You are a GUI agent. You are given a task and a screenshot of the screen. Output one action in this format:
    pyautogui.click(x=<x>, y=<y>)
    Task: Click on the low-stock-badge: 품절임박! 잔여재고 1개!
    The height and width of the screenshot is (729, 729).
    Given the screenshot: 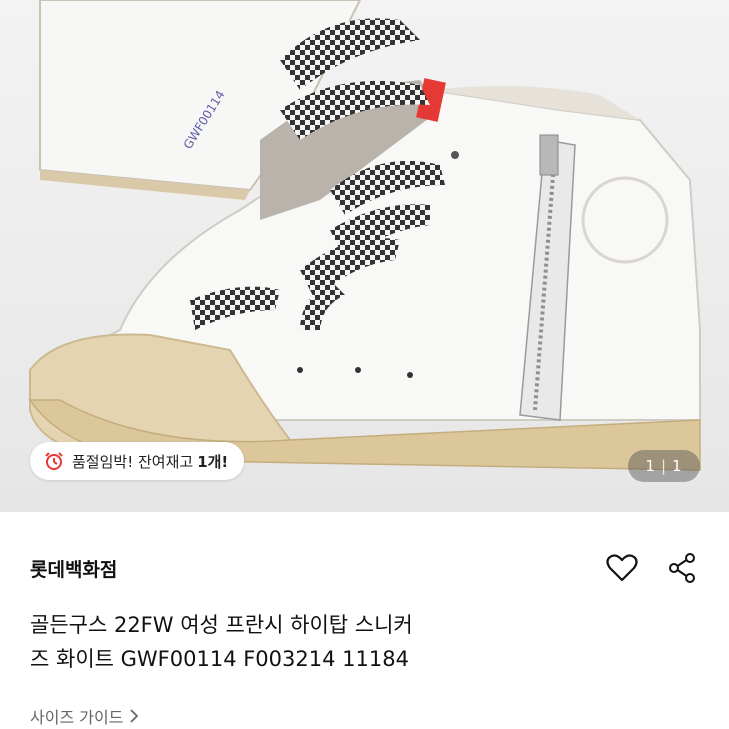 What is the action you would take?
    pyautogui.click(x=137, y=461)
    